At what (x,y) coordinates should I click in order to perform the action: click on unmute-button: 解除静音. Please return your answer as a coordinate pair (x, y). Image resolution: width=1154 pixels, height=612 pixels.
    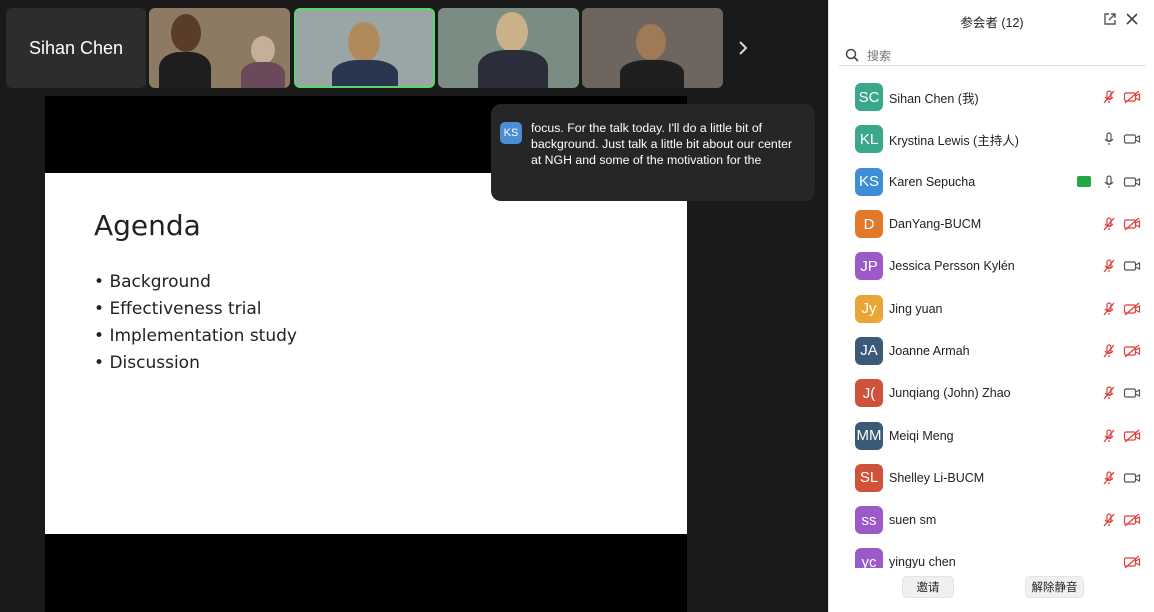
    Looking at the image, I should click on (1054, 587).